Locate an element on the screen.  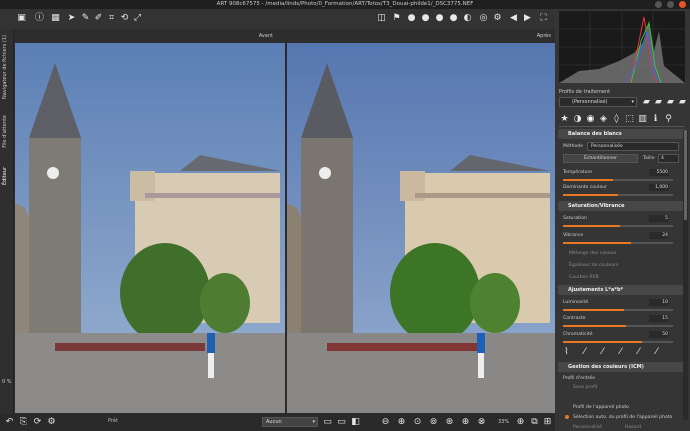
zoom-level: 33% is located at coordinates (504, 422).